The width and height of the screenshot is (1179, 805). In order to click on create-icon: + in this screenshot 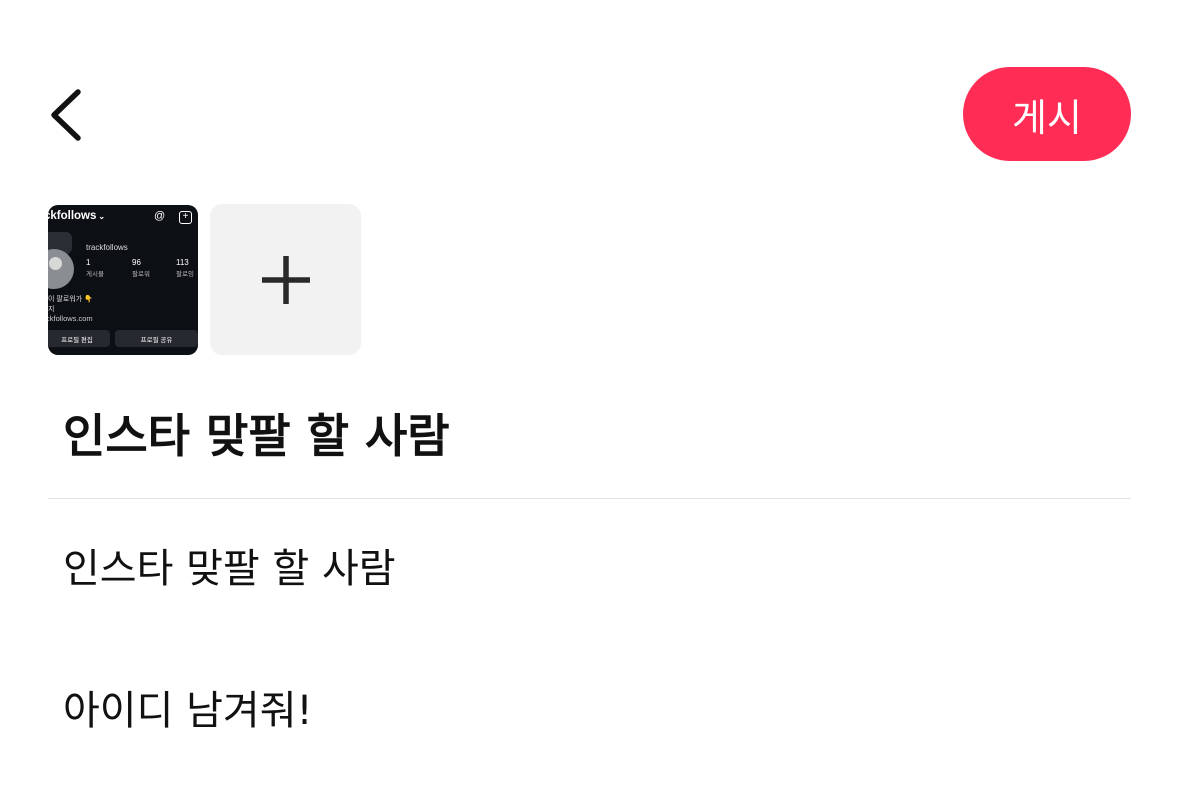, I will do `click(185, 217)`.